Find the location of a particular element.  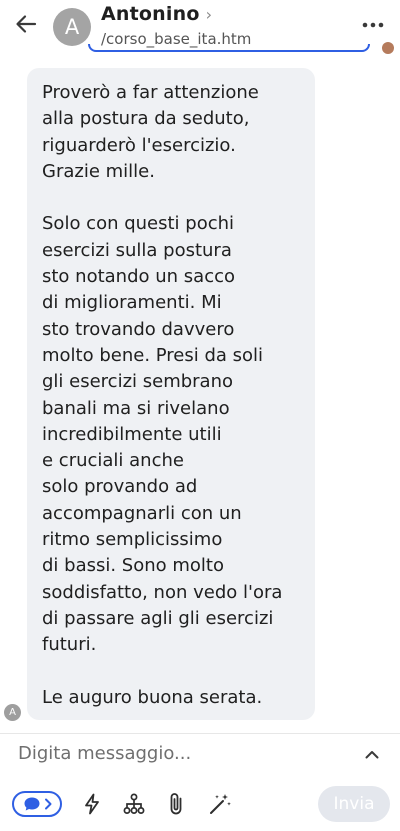

contact-name: Antonino is located at coordinates (150, 14).